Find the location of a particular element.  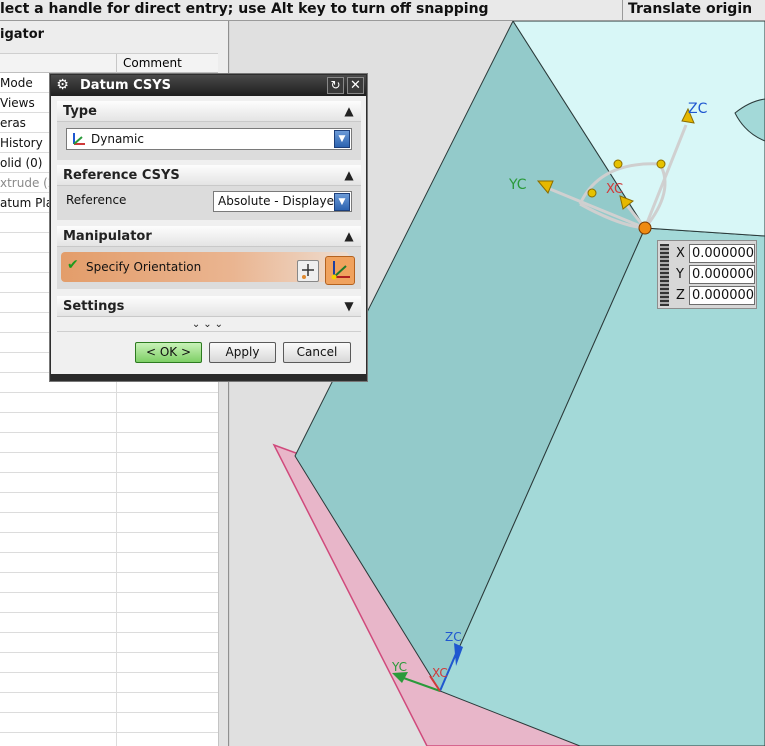

csys-icon is located at coordinates (79, 139).